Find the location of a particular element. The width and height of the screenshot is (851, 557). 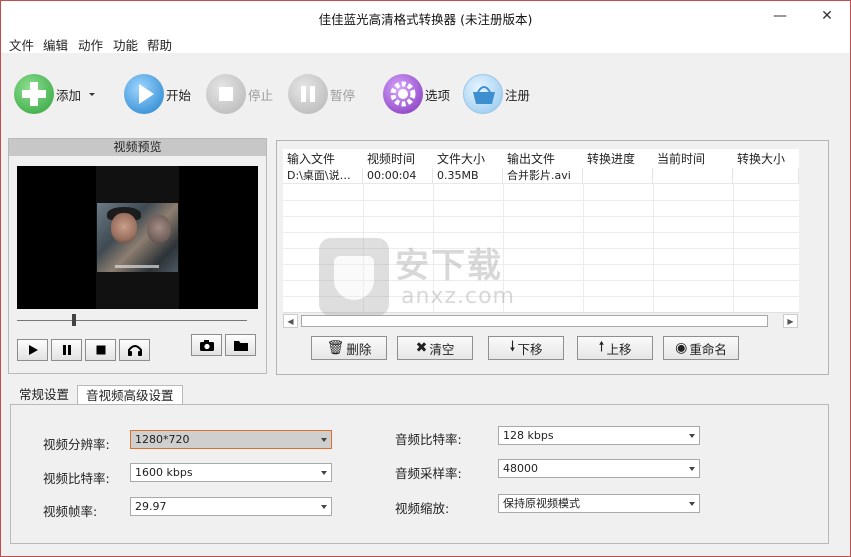

options-label: 选项 is located at coordinates (438, 95).